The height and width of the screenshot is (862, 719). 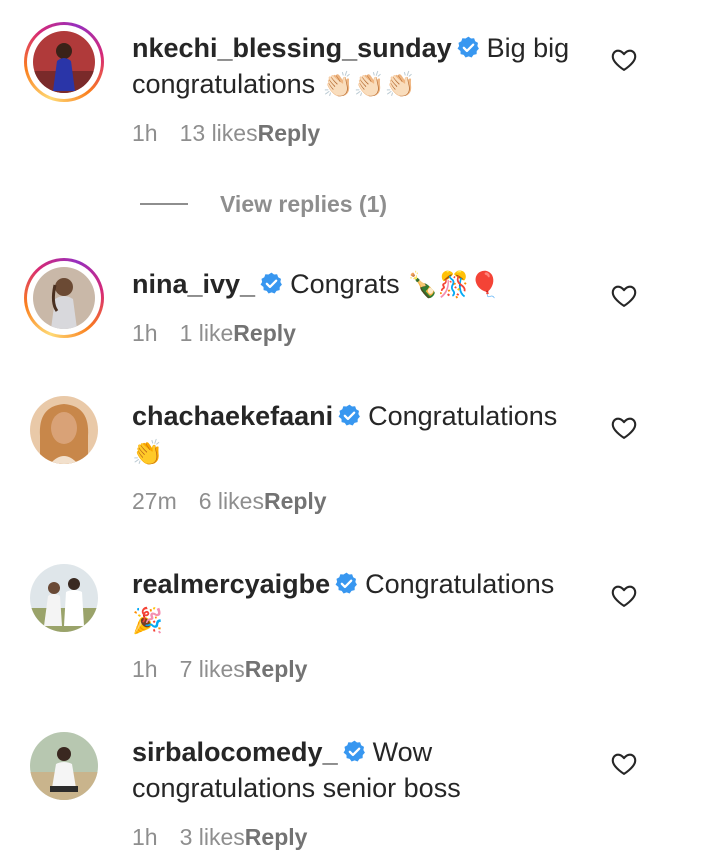 I want to click on view-replies-label: View replies (1), so click(x=304, y=203).